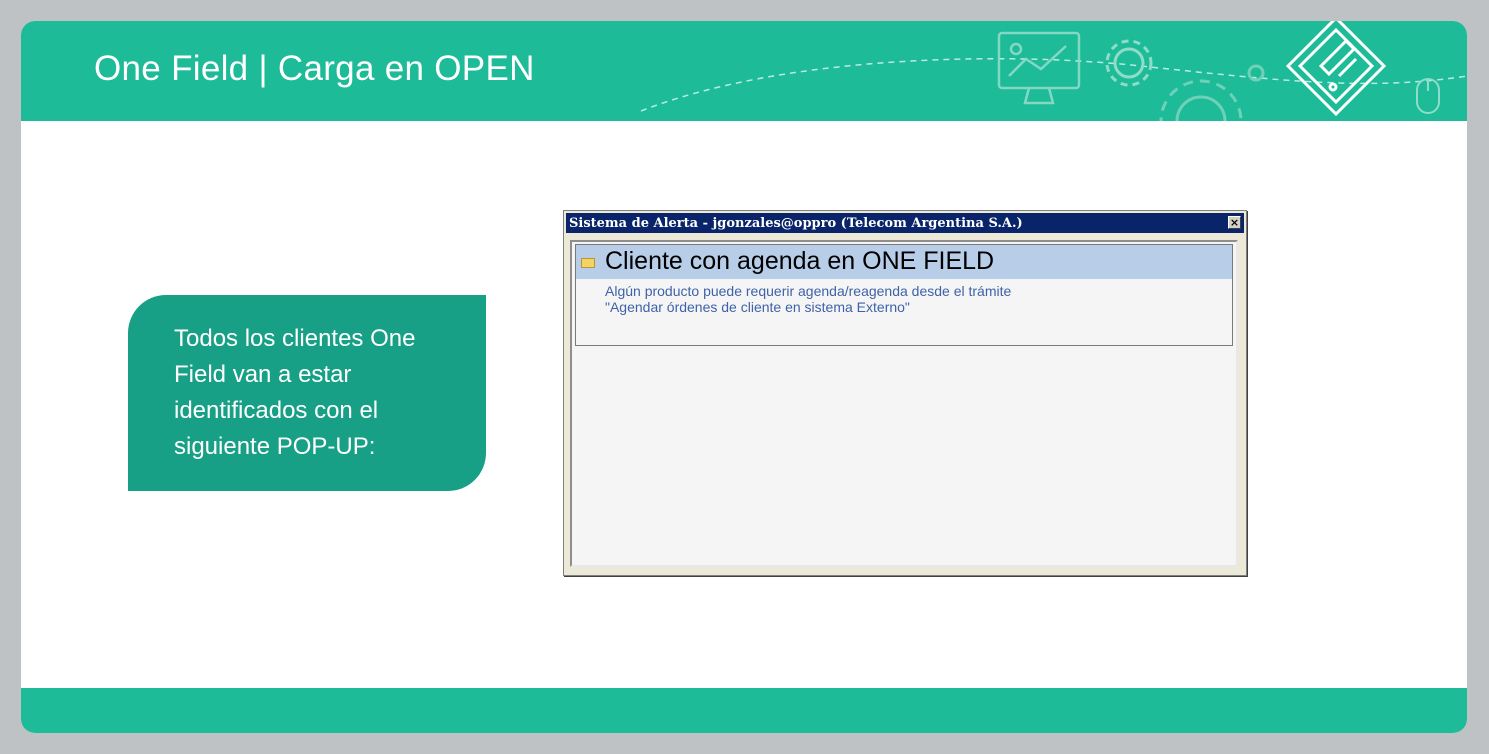 The width and height of the screenshot is (1489, 754). What do you see at coordinates (1336, 69) in the screenshot?
I see `pen-document-icon` at bounding box center [1336, 69].